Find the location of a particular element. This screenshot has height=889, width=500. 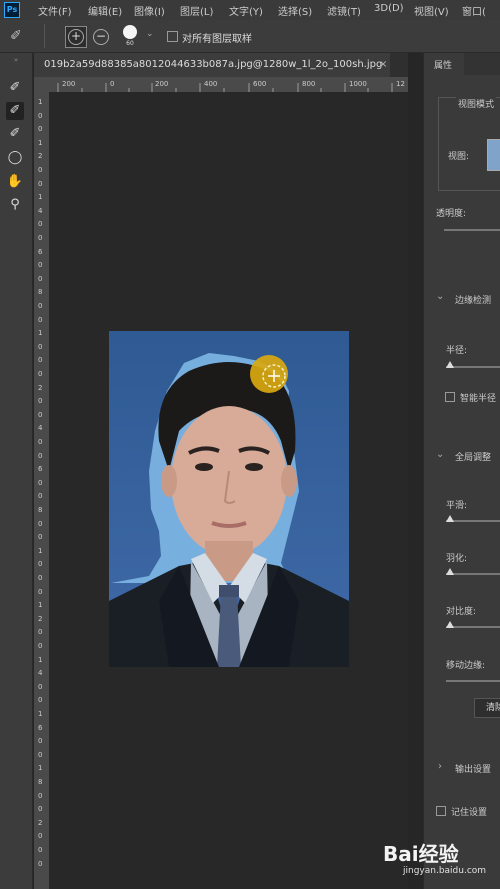

edge-detection-label: 边缘检测 is located at coordinates (473, 299).